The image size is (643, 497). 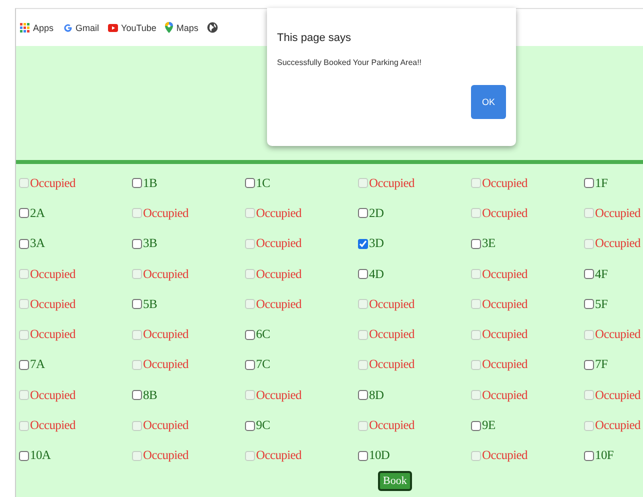 What do you see at coordinates (37, 364) in the screenshot?
I see `slot-label: 7A` at bounding box center [37, 364].